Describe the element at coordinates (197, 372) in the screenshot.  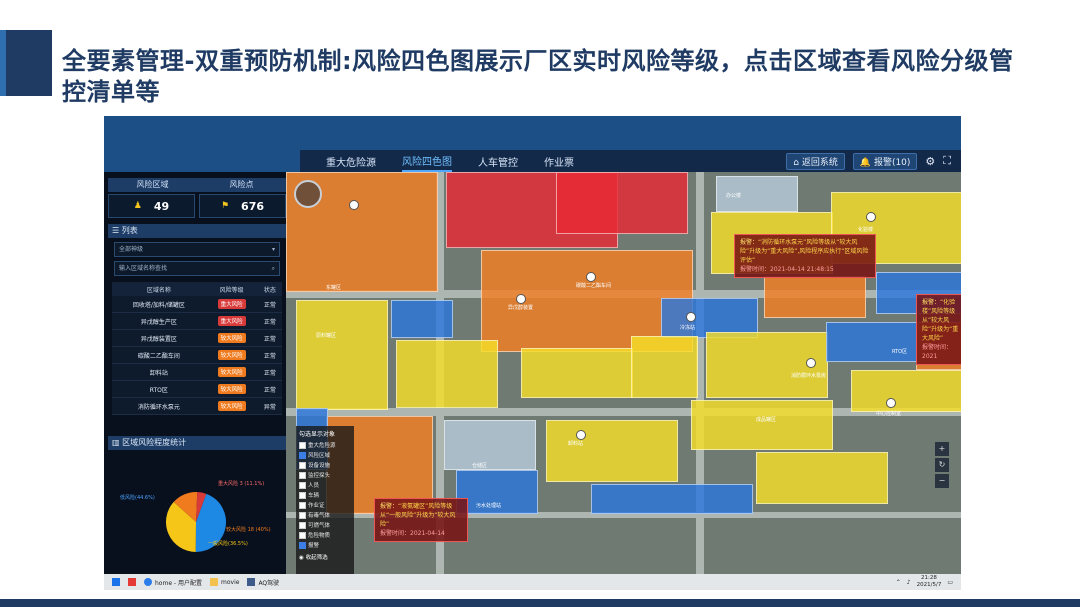
I see `table-row: 卸料站 较大风险 正常` at that location.